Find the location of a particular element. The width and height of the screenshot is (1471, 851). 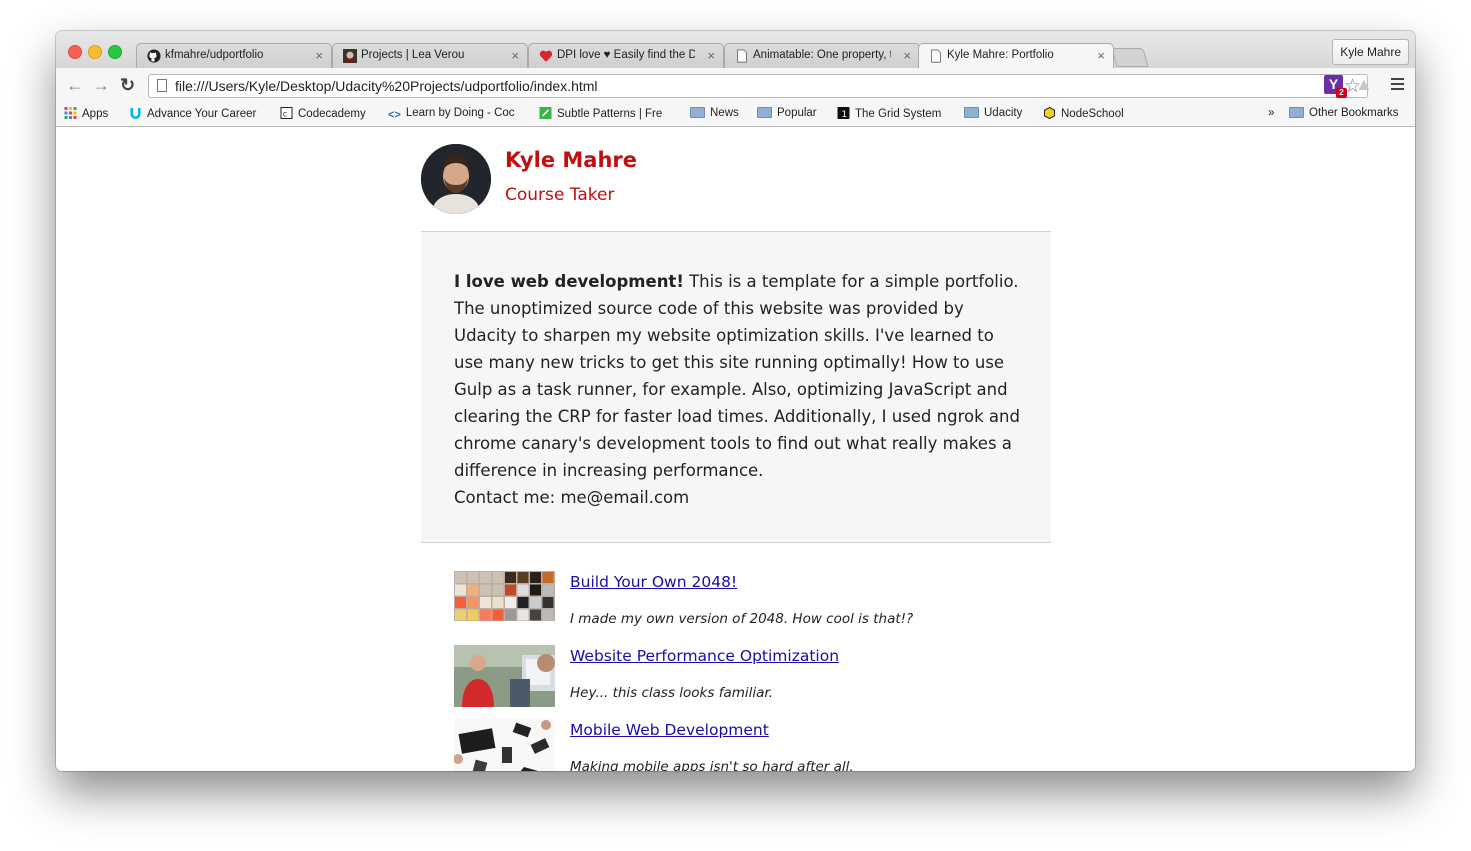

bookmark-other-bookmarks: Other Bookmarks is located at coordinates (1343, 115).